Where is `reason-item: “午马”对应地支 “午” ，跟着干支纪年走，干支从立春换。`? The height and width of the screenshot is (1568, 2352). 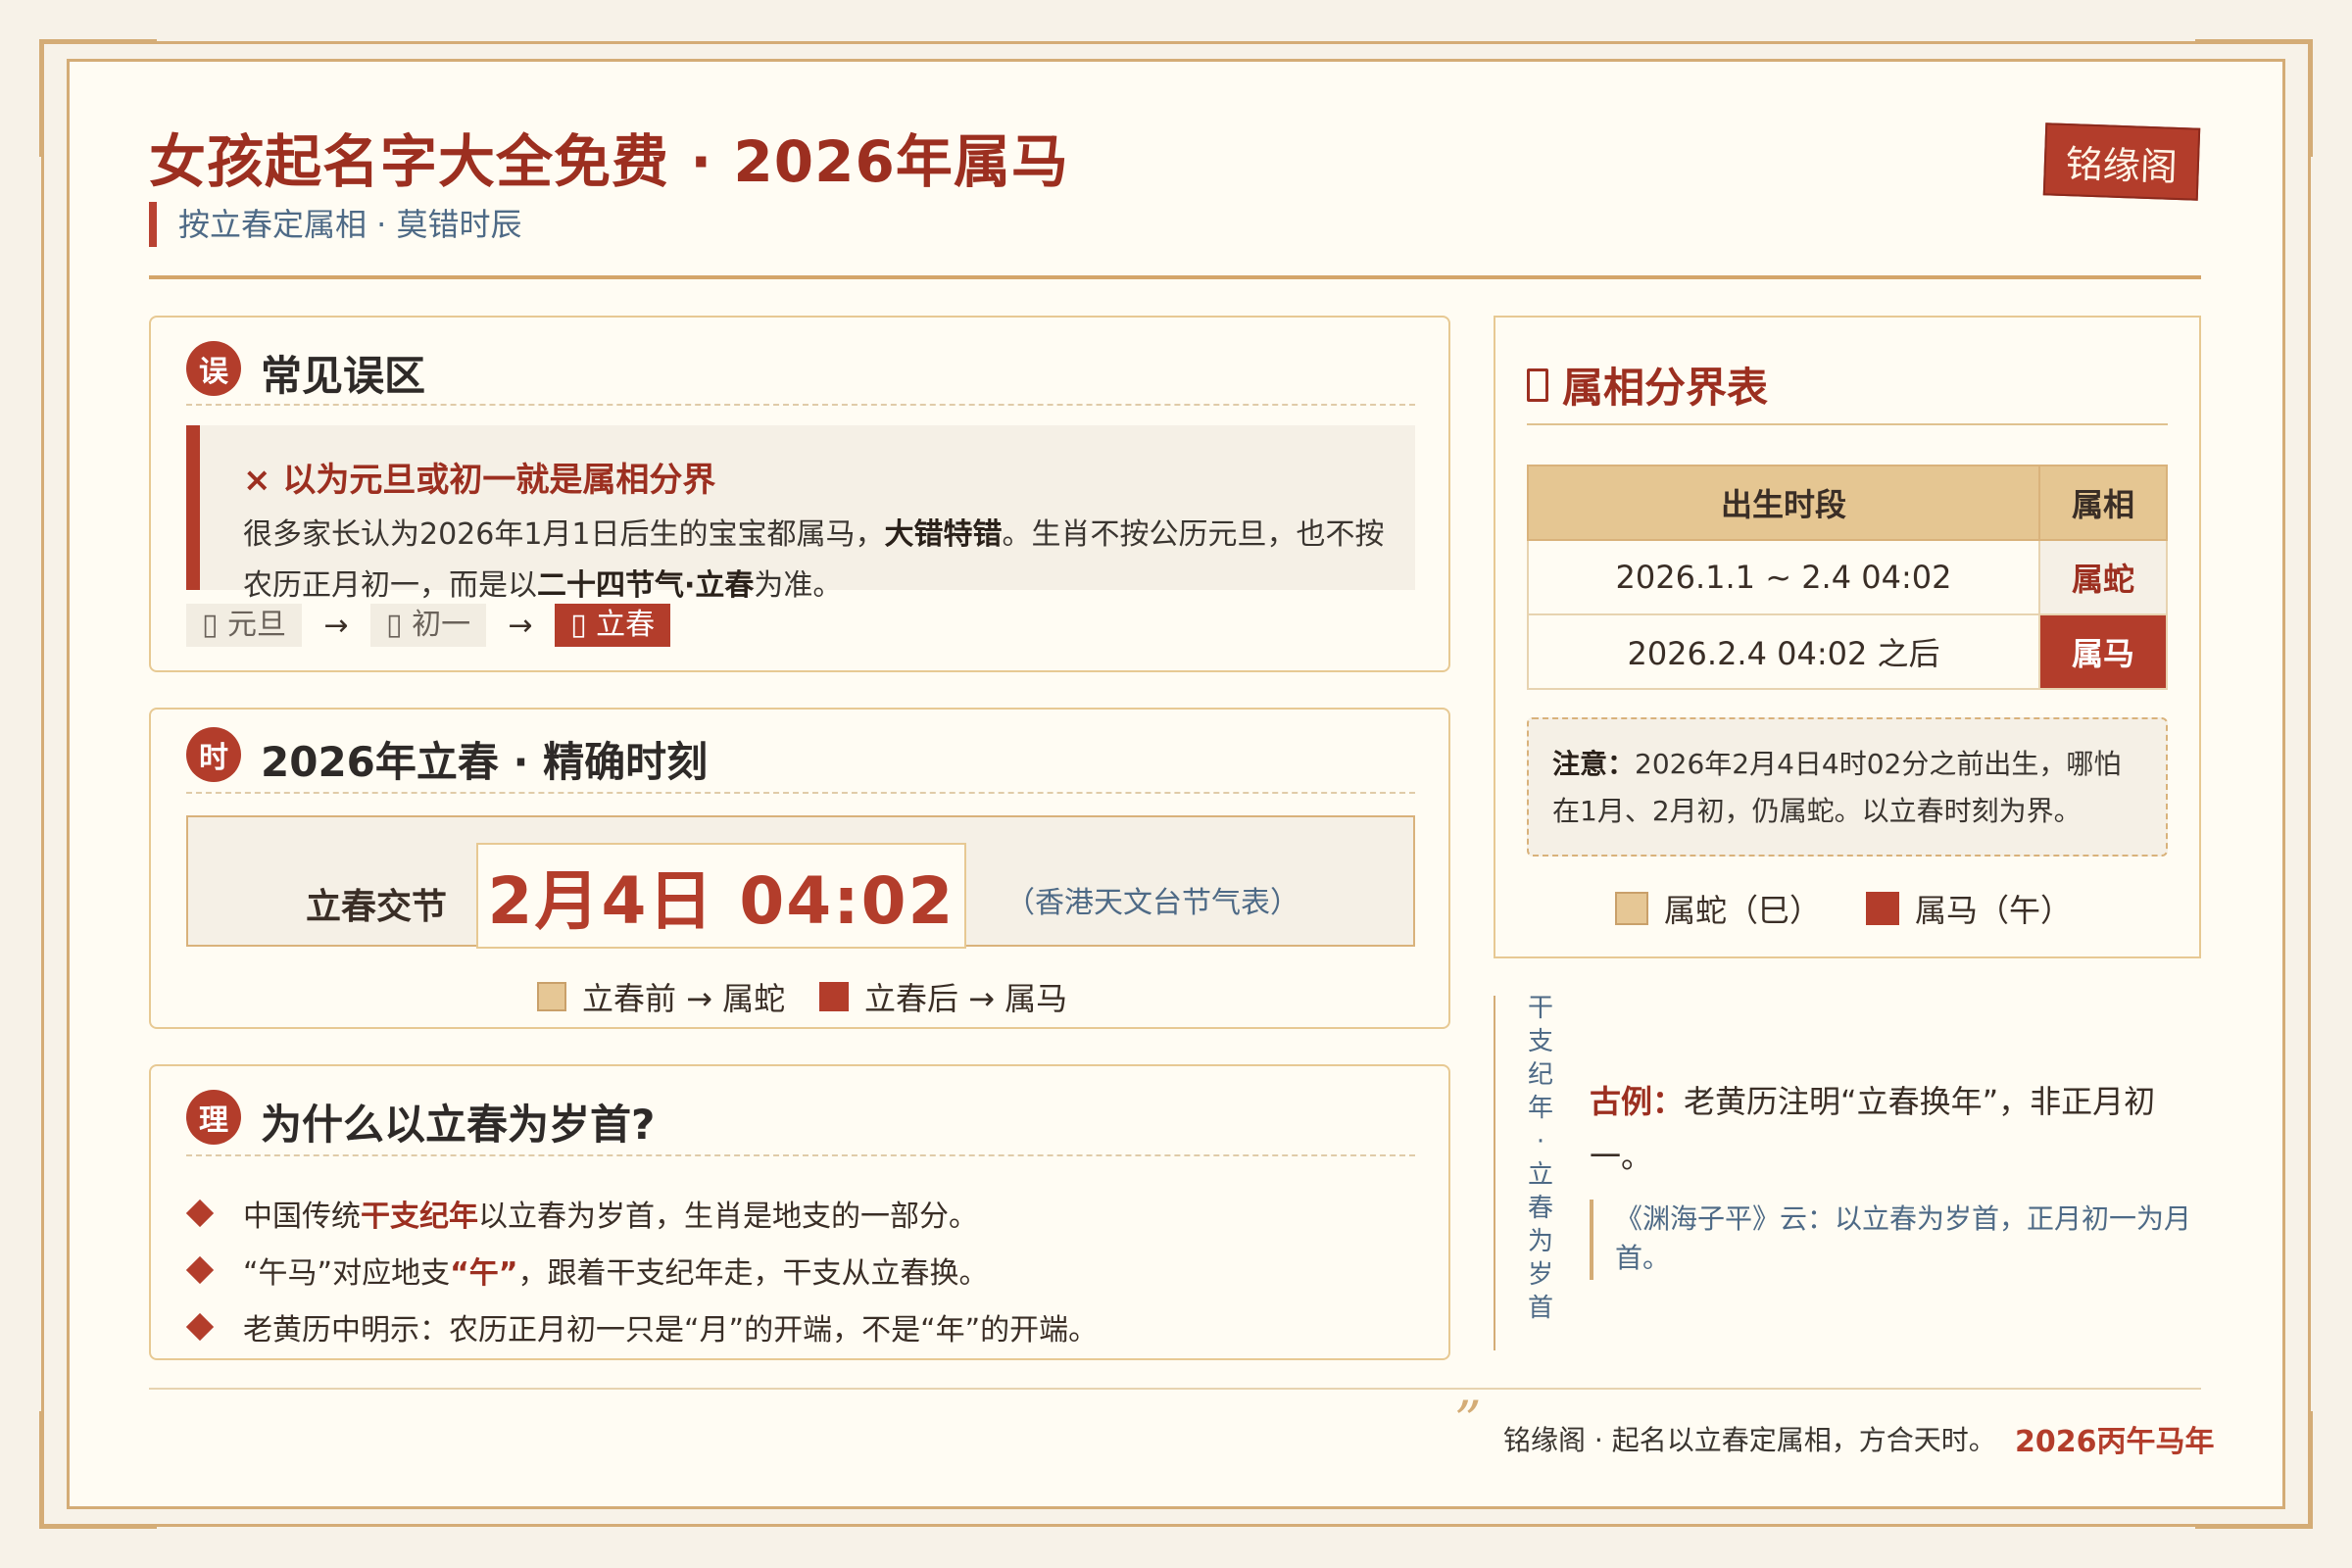 reason-item: “午马”对应地支 “午” ，跟着干支纪年走，干支从立春换。 is located at coordinates (587, 1270).